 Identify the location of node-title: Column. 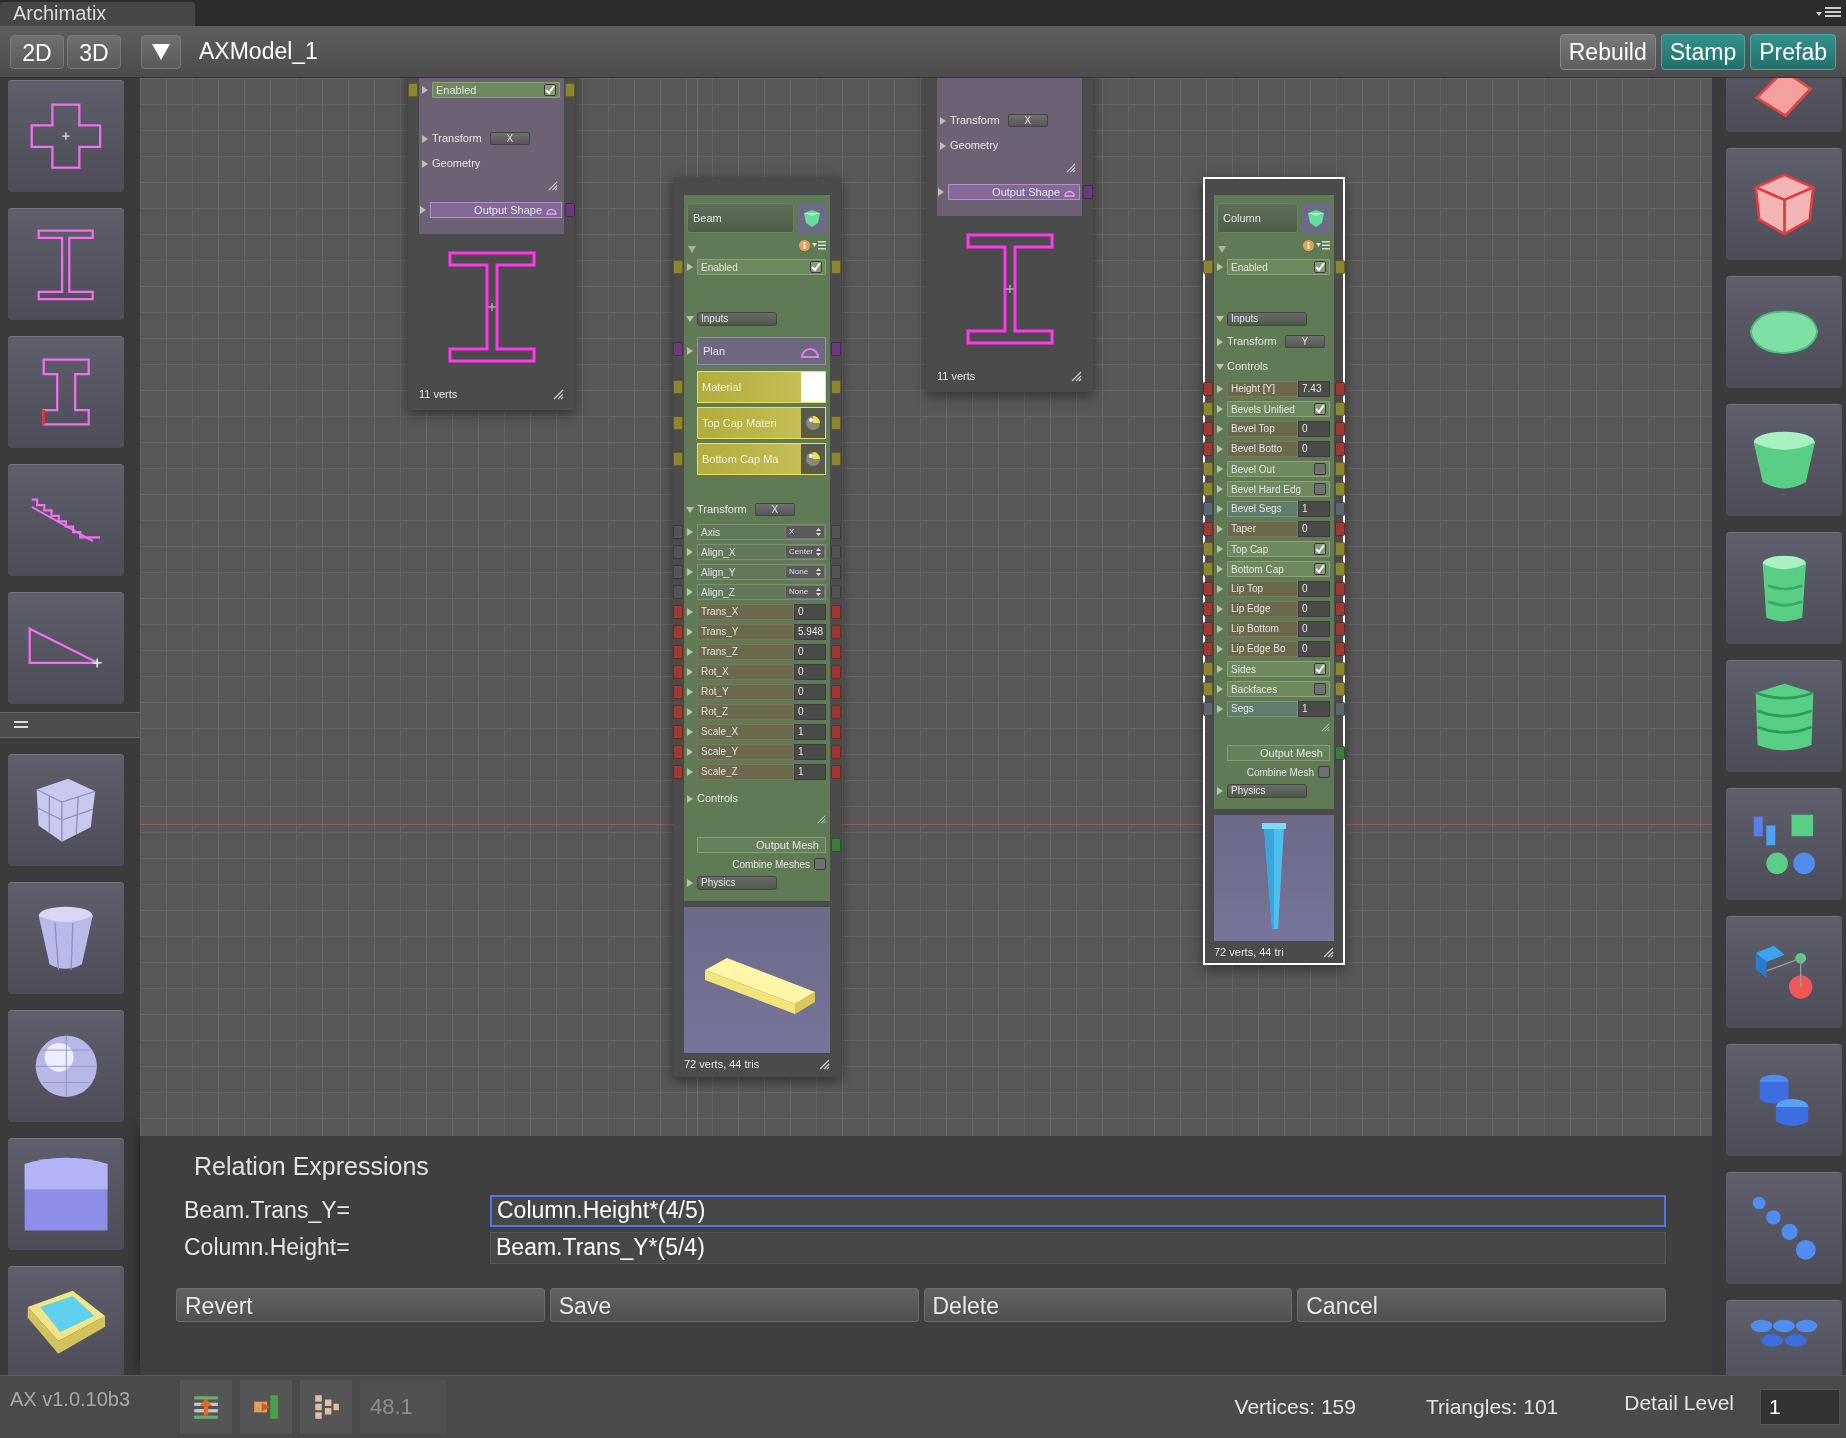
(1257, 218).